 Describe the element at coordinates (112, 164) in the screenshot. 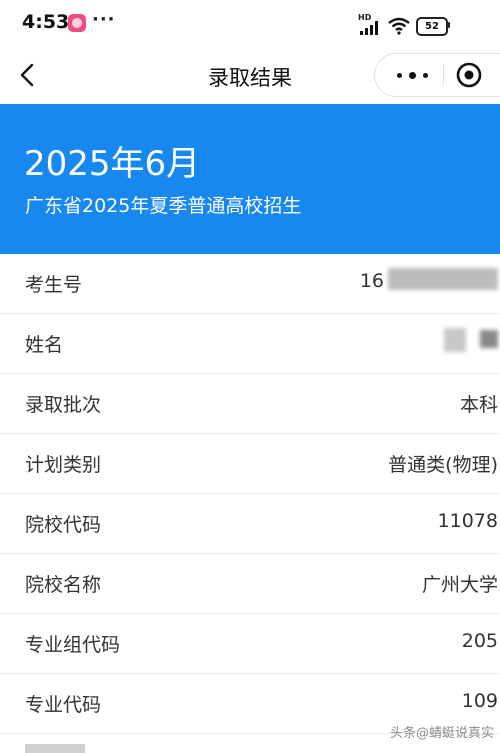

I see `banner-title: 2025年6月` at that location.